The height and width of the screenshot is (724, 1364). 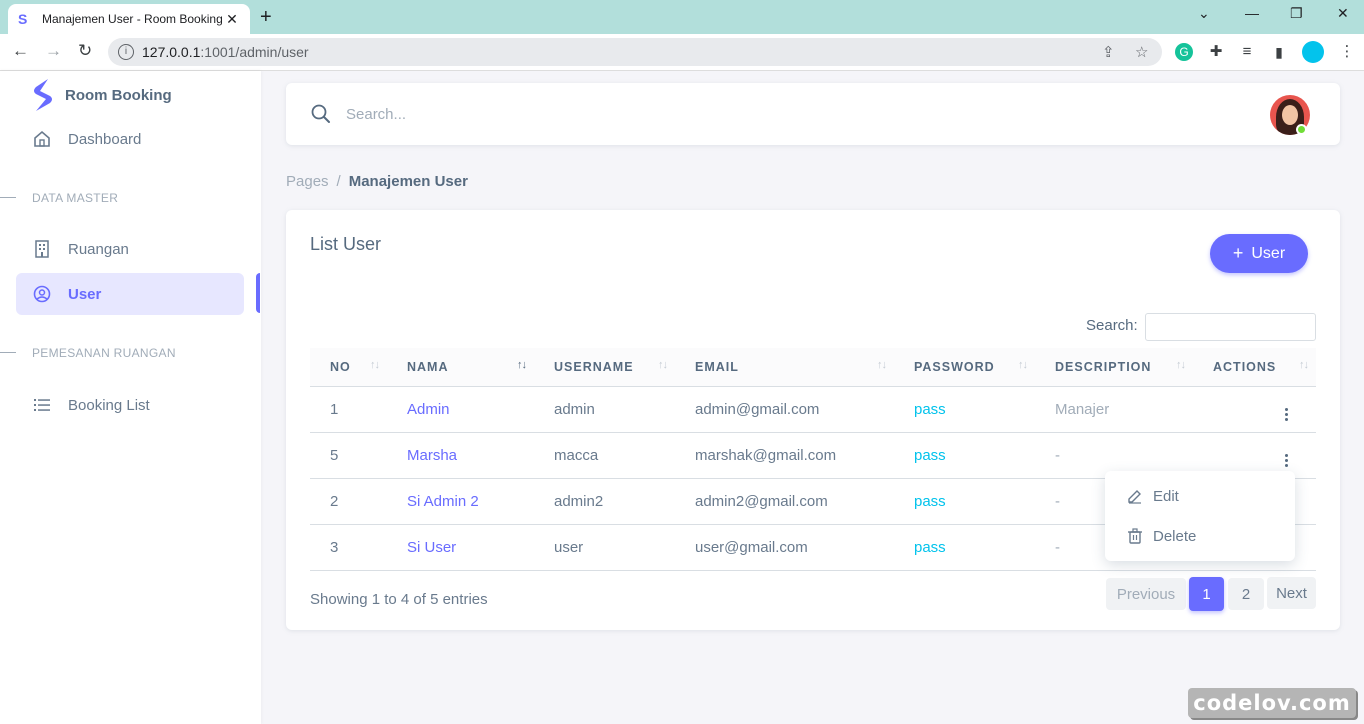 What do you see at coordinates (1259, 253) in the screenshot?
I see `add-user-button: + User` at bounding box center [1259, 253].